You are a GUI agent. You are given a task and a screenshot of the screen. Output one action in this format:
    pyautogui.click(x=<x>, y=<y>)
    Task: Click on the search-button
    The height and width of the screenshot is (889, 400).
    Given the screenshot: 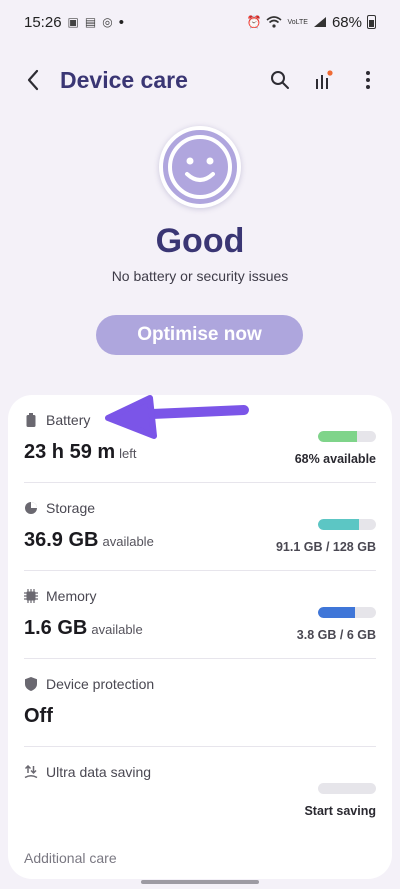 What is the action you would take?
    pyautogui.click(x=280, y=80)
    